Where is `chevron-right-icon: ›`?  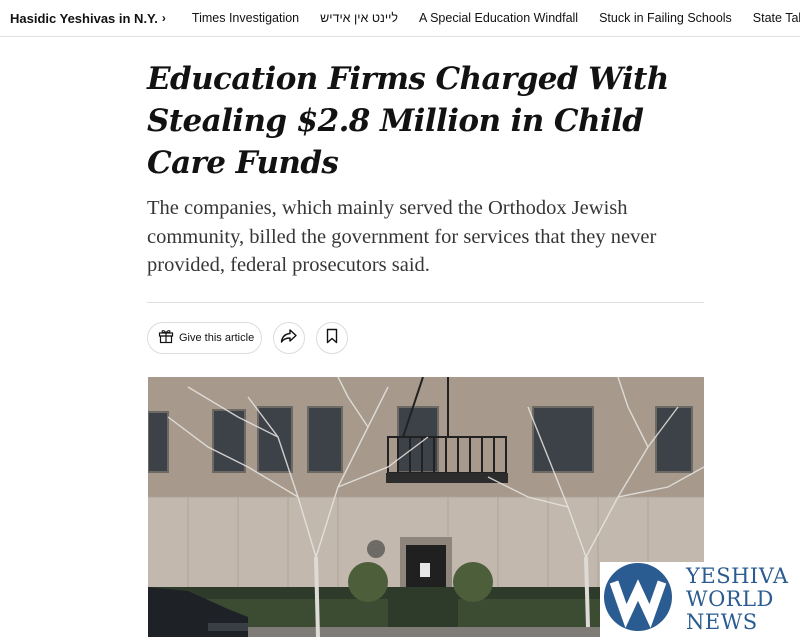
chevron-right-icon: › is located at coordinates (163, 18).